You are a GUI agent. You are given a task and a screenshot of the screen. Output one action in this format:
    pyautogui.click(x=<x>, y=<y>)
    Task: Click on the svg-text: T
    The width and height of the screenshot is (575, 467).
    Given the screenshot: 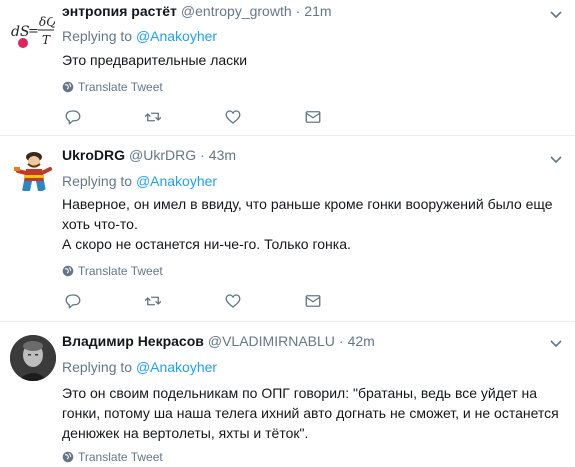 What is the action you would take?
    pyautogui.click(x=46, y=40)
    